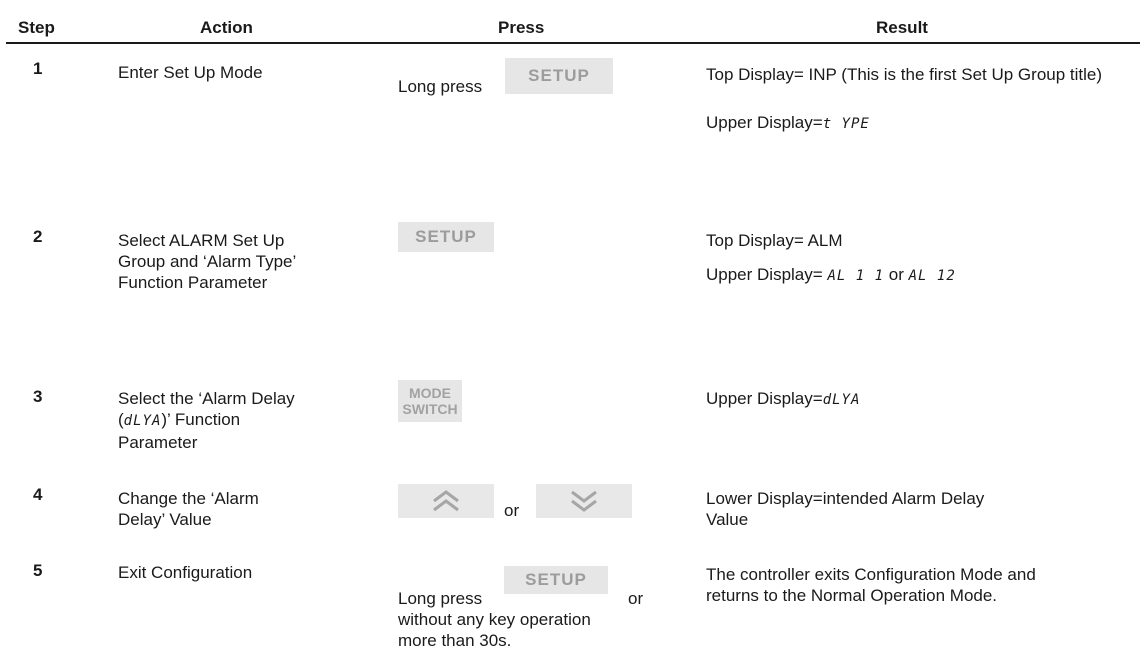  What do you see at coordinates (856, 276) in the screenshot?
I see `segment-display-text: AL 1 1` at bounding box center [856, 276].